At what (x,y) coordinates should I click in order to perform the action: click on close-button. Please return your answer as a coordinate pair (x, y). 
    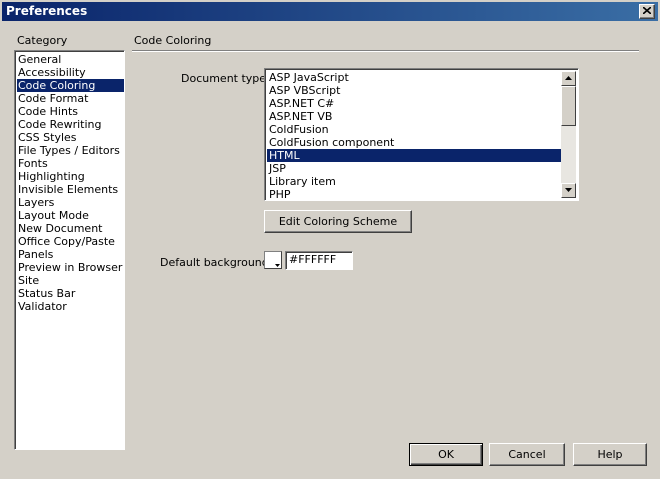
    Looking at the image, I should click on (647, 11).